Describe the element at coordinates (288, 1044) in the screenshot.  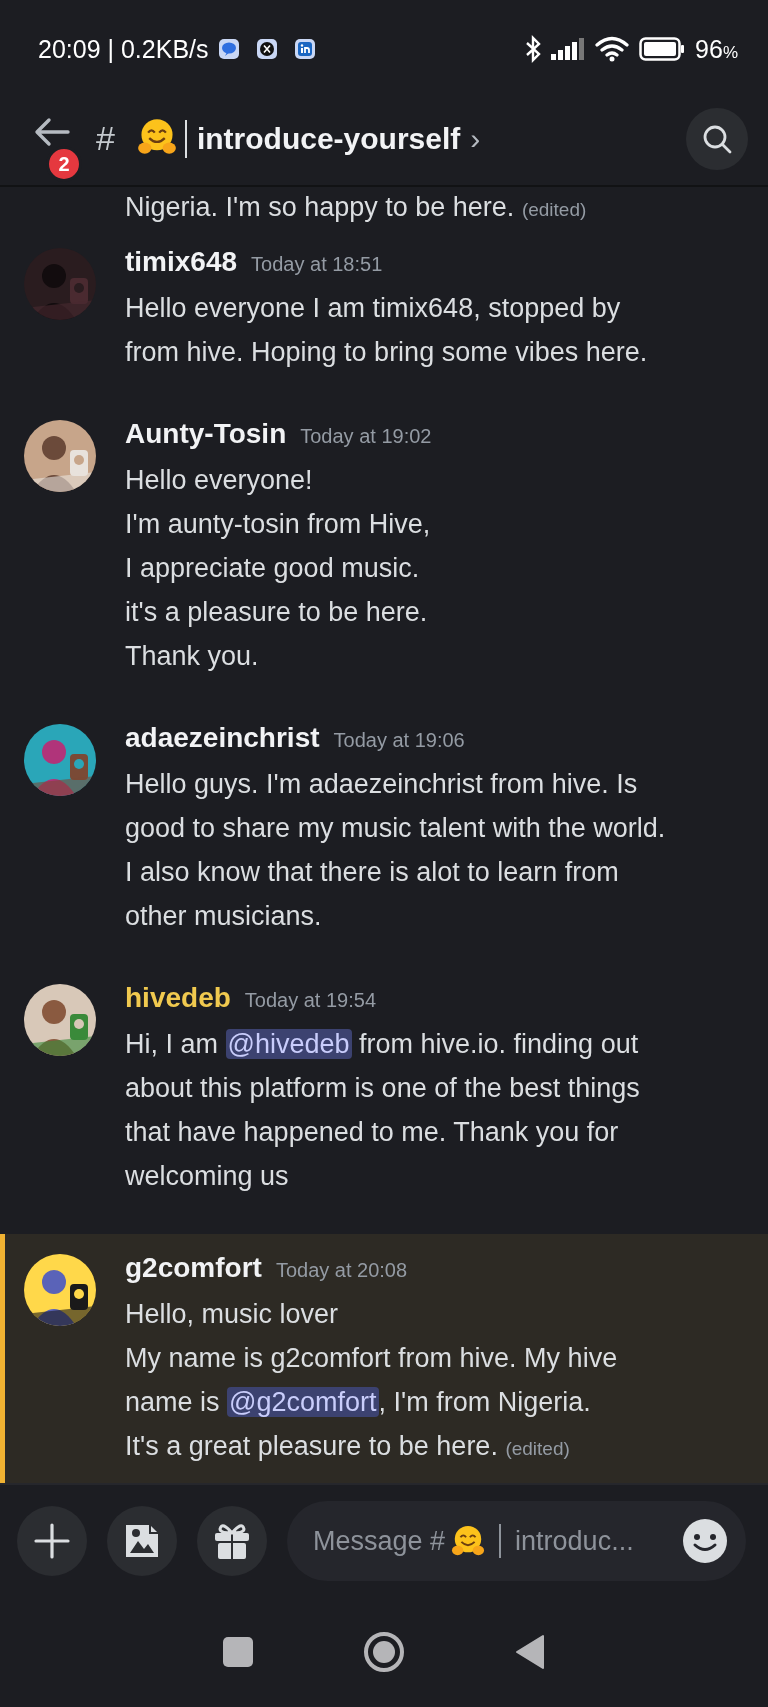
I see `mention-link: @hivedeb` at that location.